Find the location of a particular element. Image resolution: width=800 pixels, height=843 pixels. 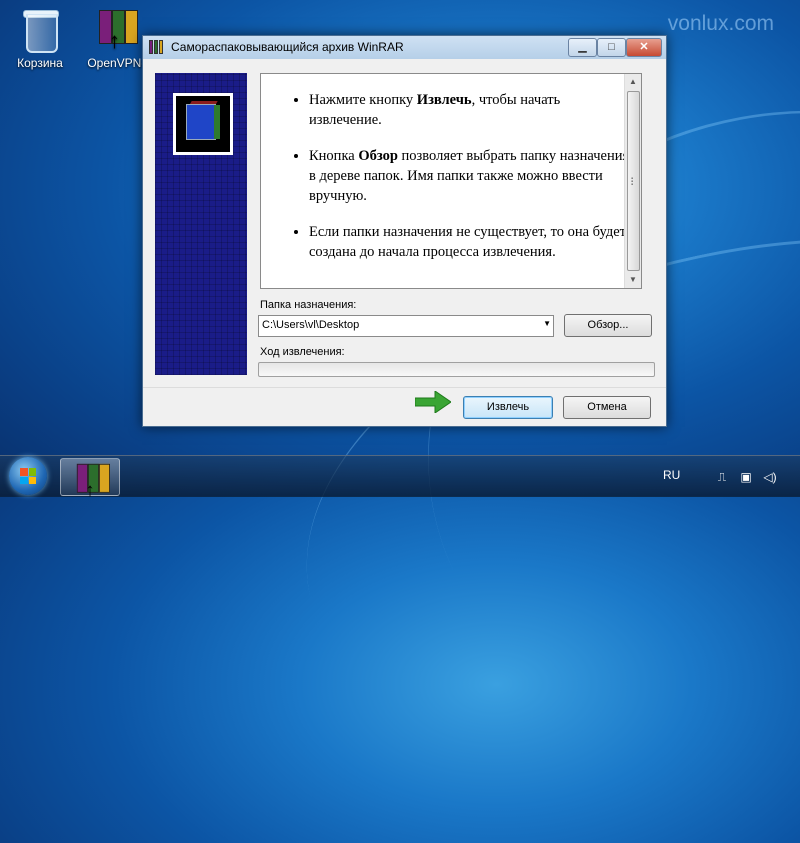

scroll-up-arrow-icon: ▲ is located at coordinates (633, 82).